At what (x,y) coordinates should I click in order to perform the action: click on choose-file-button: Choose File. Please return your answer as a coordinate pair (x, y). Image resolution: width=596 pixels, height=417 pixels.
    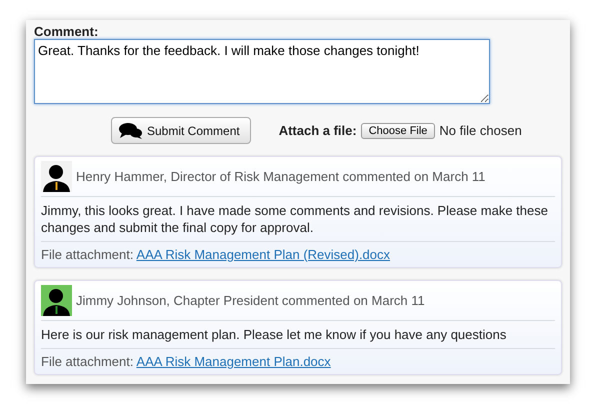
    Looking at the image, I should click on (398, 130).